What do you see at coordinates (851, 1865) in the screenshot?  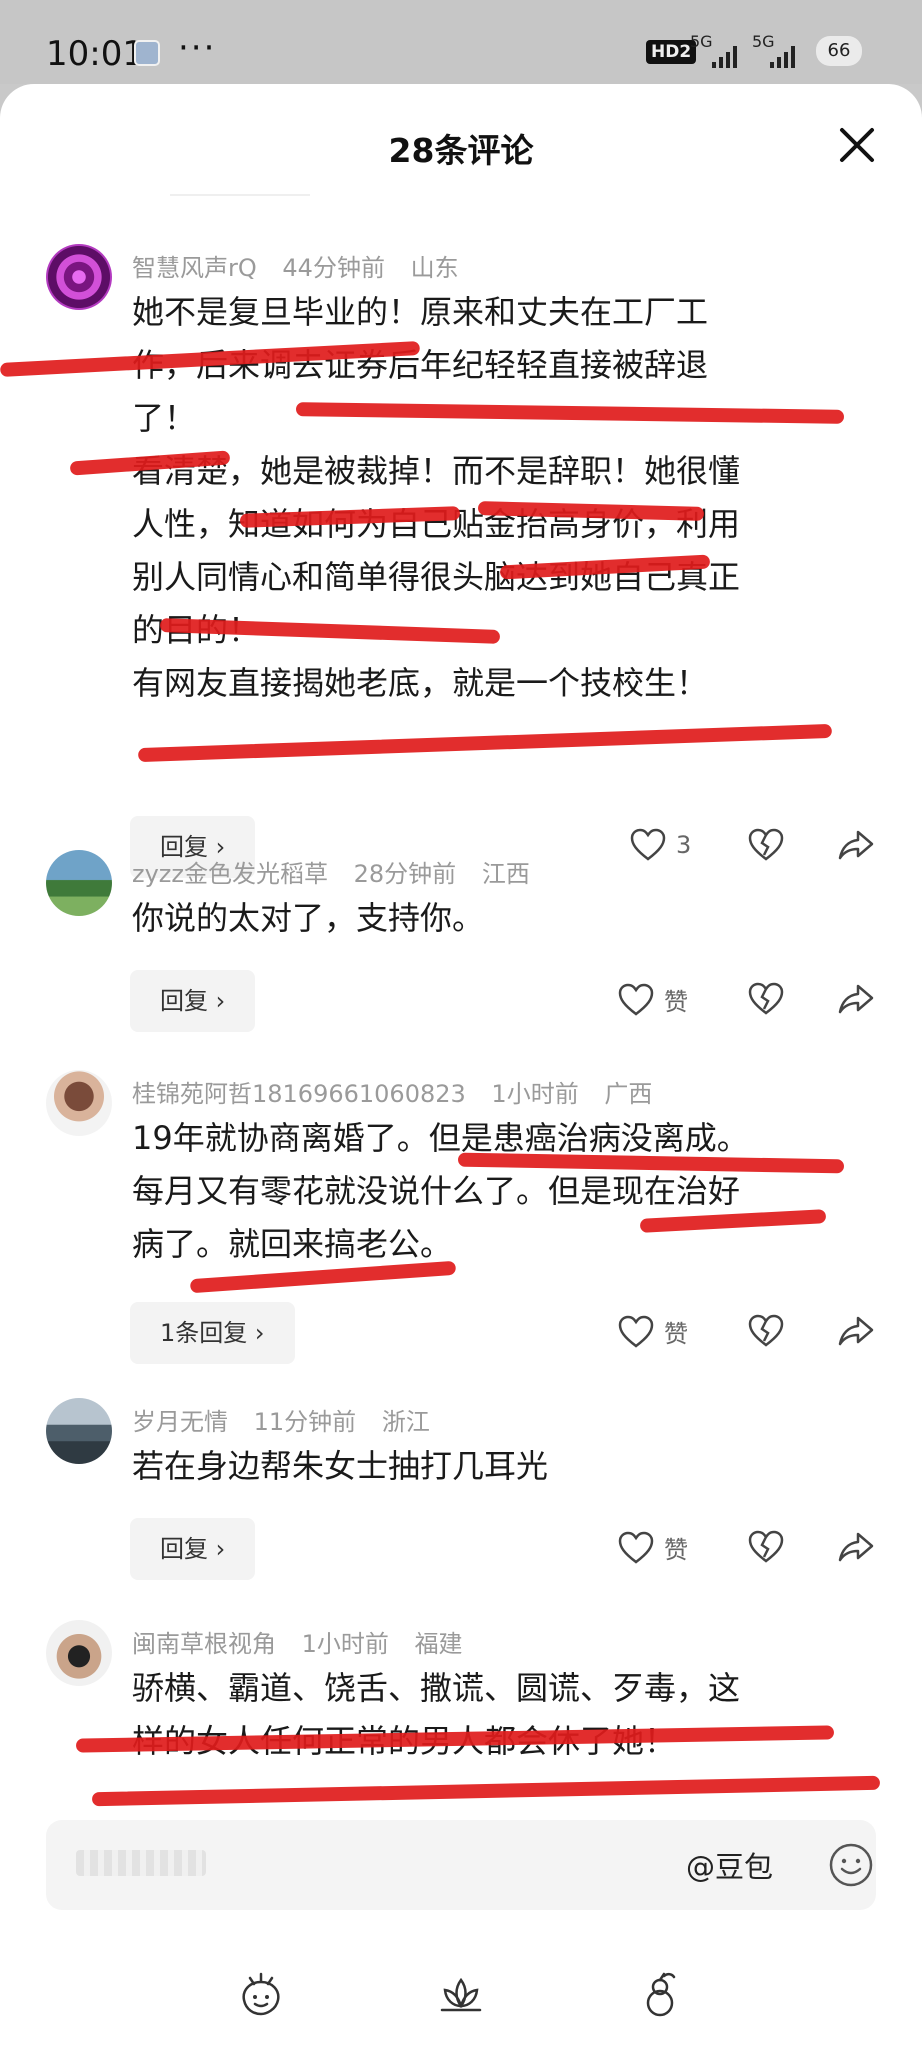 I see `smiley-icon` at bounding box center [851, 1865].